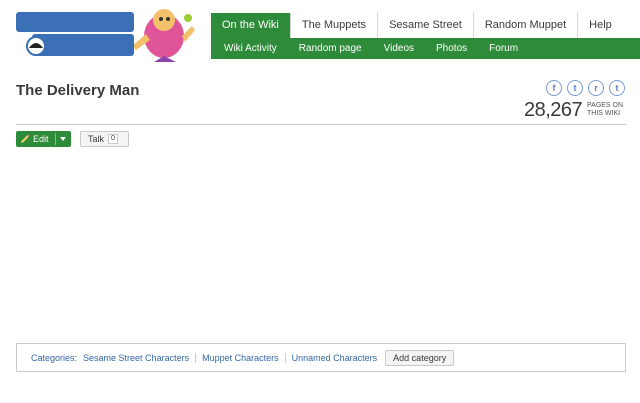 Image resolution: width=640 pixels, height=403 pixels. I want to click on facebook-icon: f, so click(554, 88).